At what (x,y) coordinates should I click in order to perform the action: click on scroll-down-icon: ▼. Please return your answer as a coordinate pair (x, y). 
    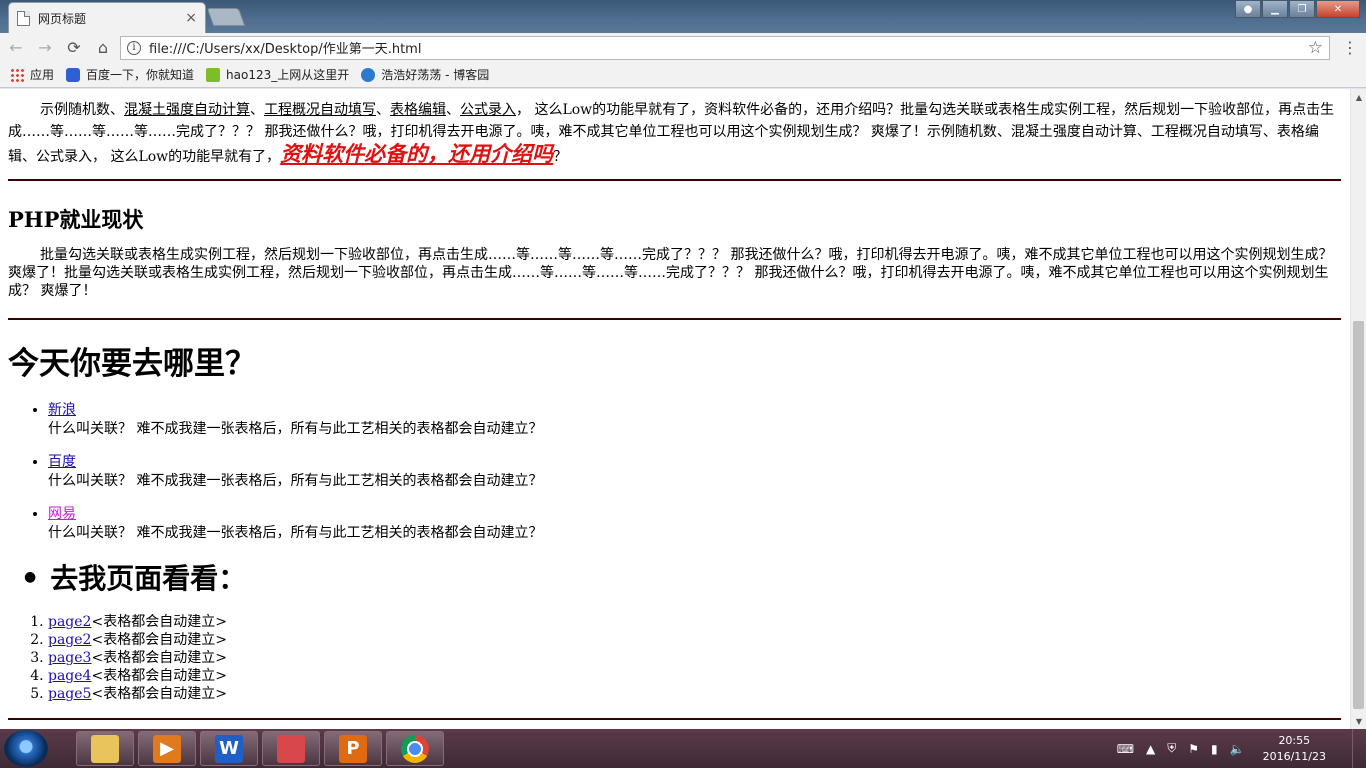
    Looking at the image, I should click on (1358, 721).